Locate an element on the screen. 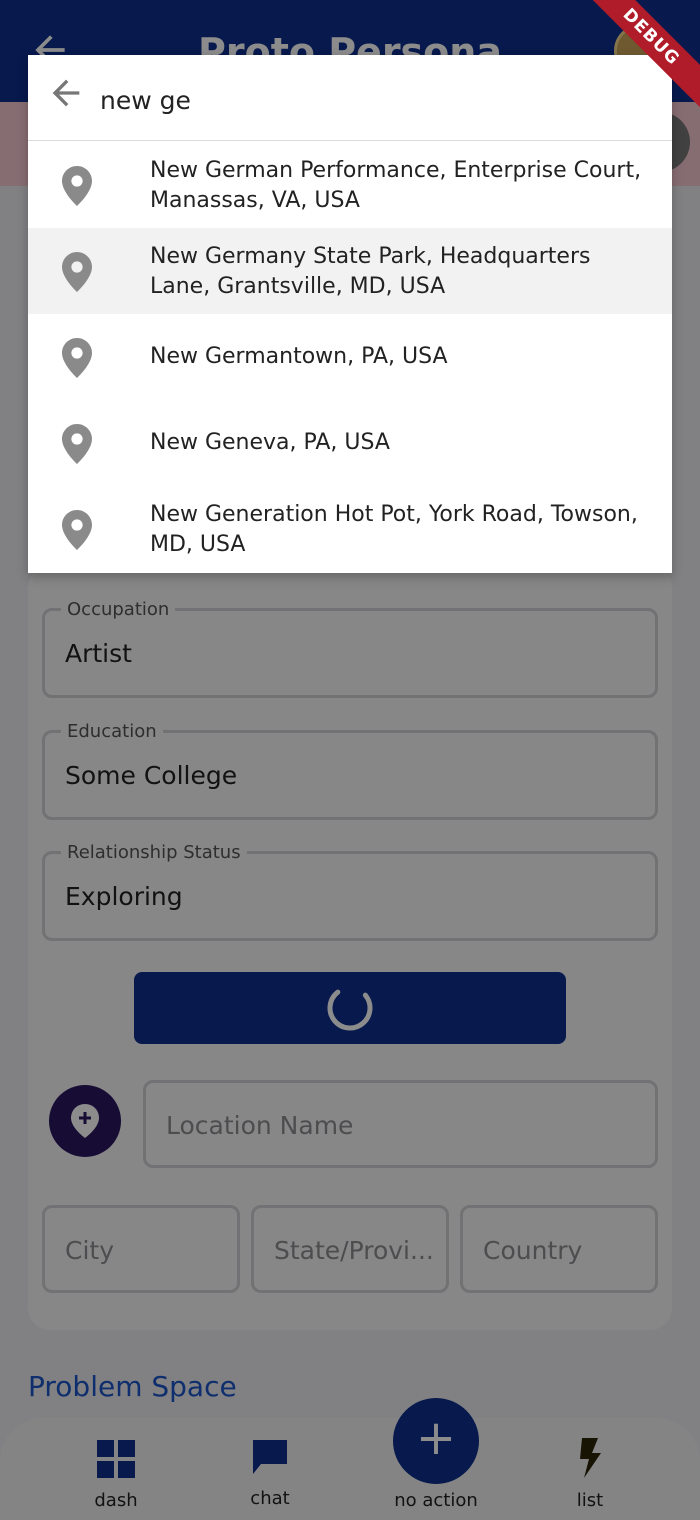  search-header is located at coordinates (350, 98).